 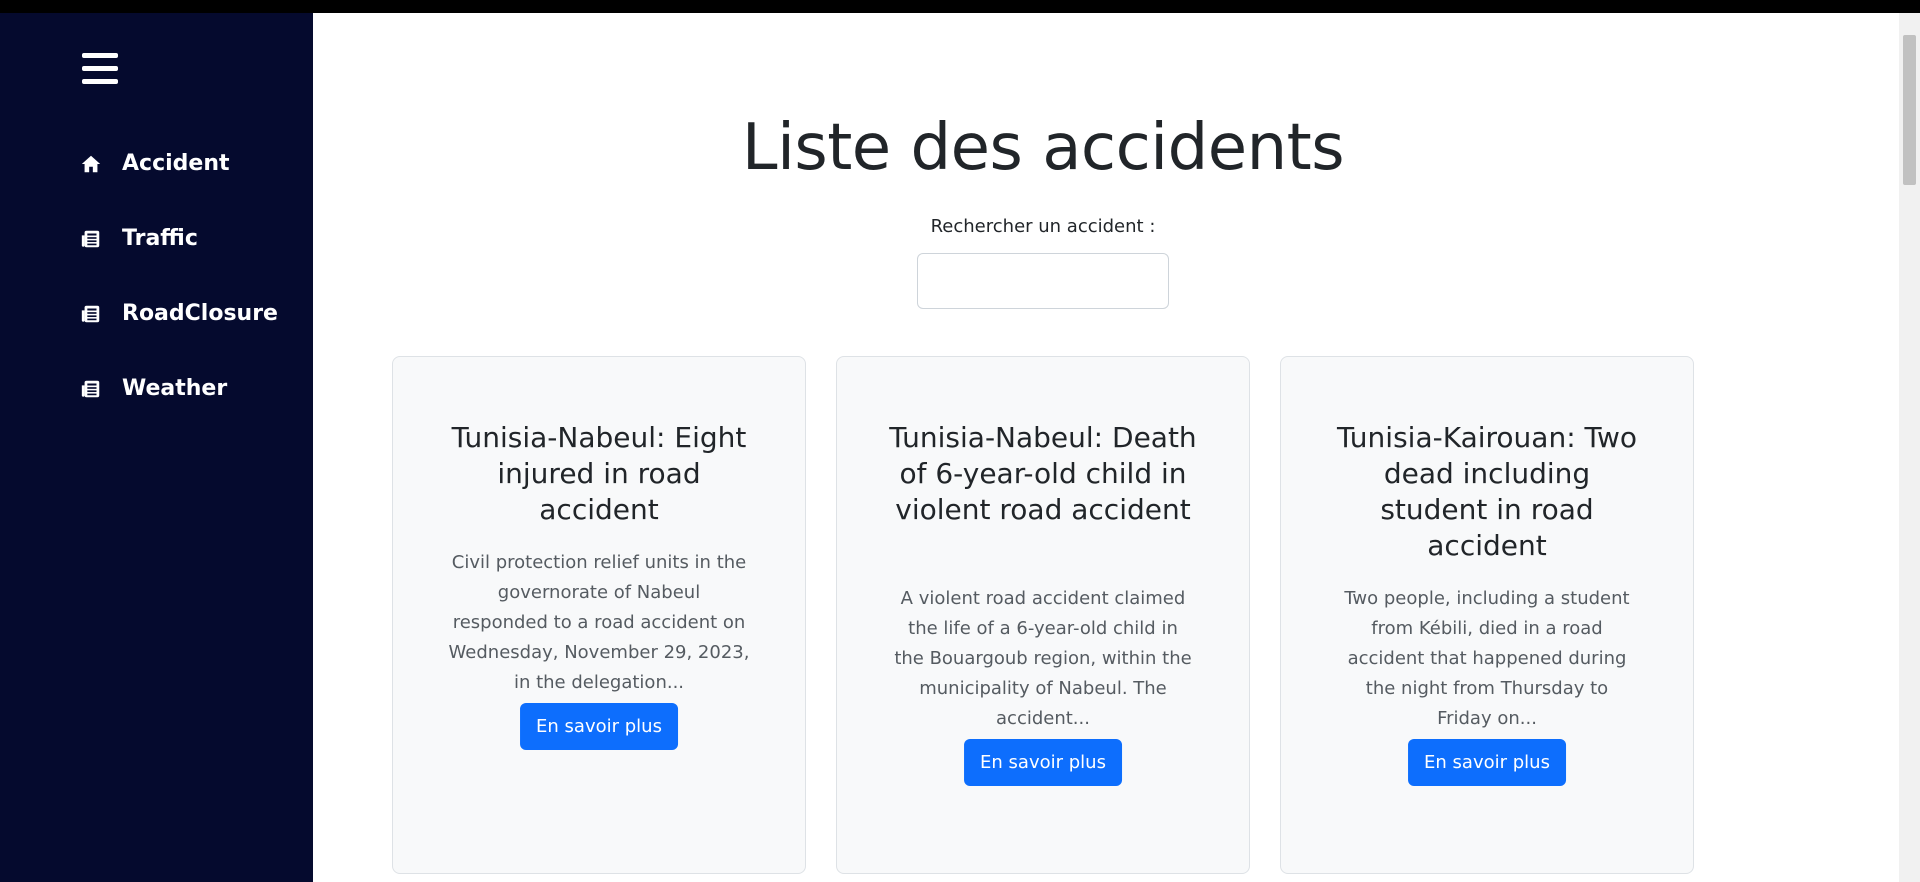 What do you see at coordinates (200, 313) in the screenshot?
I see `sidebar-item-label: RoadClosure` at bounding box center [200, 313].